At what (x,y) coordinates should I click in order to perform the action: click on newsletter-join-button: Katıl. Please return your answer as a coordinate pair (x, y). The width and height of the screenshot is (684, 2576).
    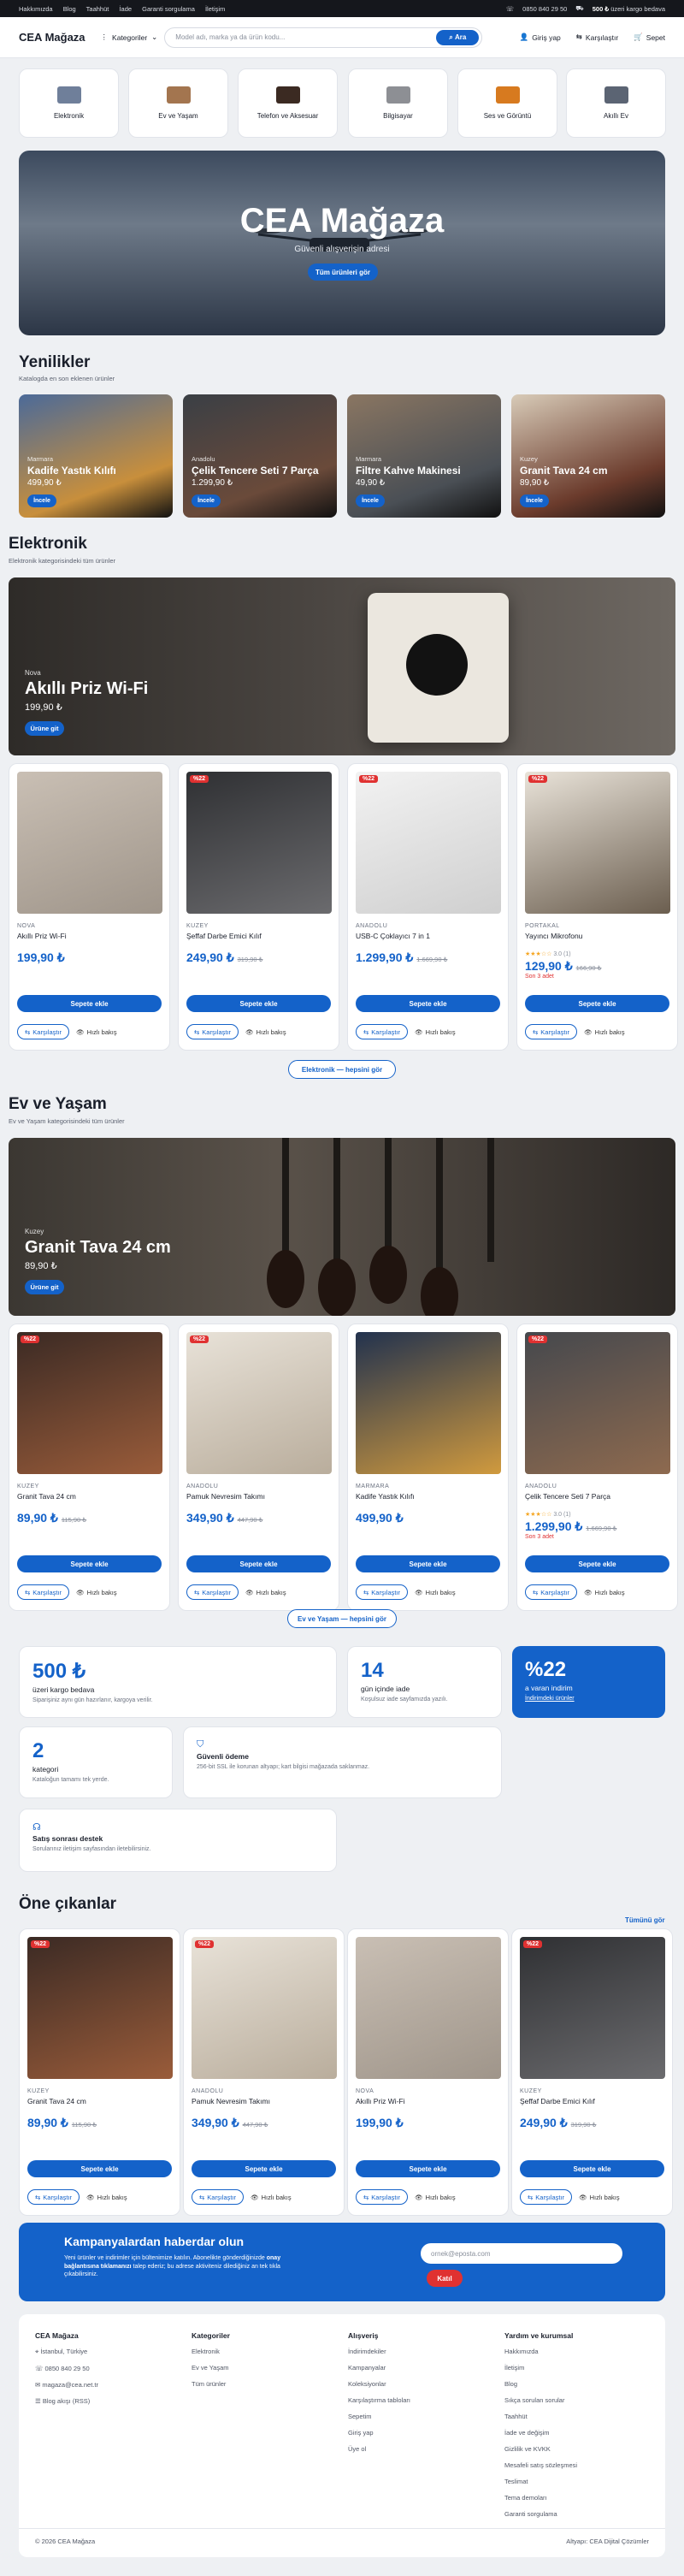
    Looking at the image, I should click on (445, 2279).